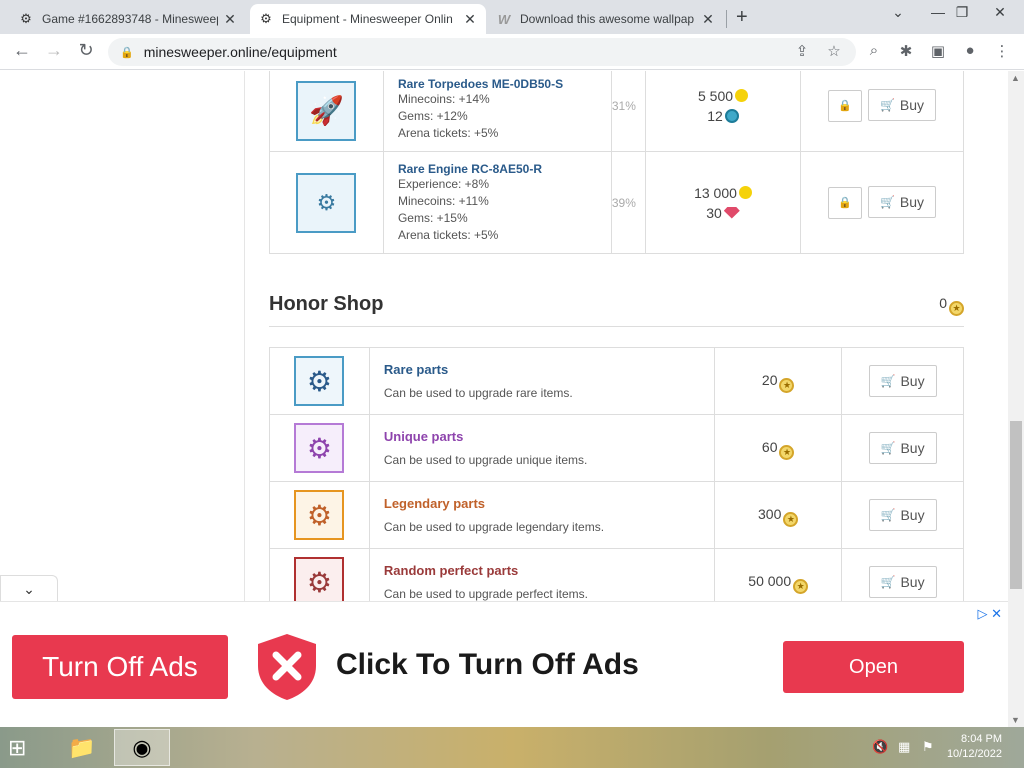 The height and width of the screenshot is (768, 1024). Describe the element at coordinates (486, 594) in the screenshot. I see `part-desc: Can be used to upgrade perfect items.` at that location.